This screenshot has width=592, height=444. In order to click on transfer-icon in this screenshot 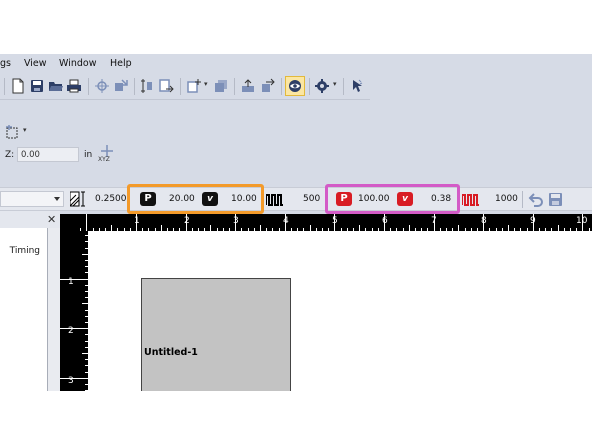, I will do `click(268, 86)`.